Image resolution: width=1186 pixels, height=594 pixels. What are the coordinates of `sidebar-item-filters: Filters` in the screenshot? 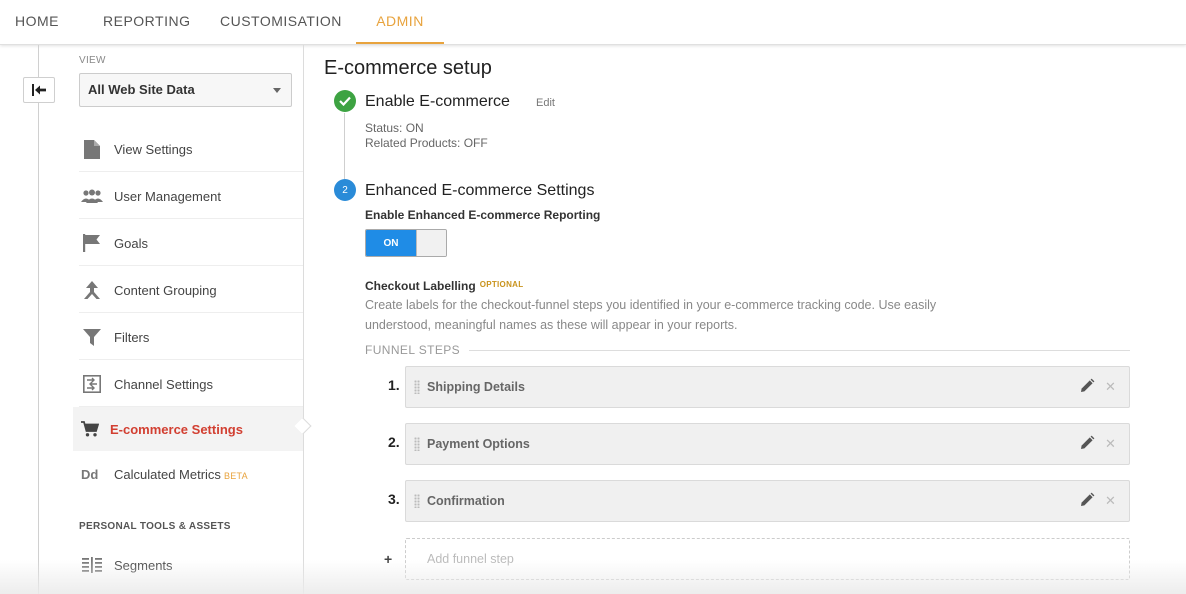 It's located at (188, 337).